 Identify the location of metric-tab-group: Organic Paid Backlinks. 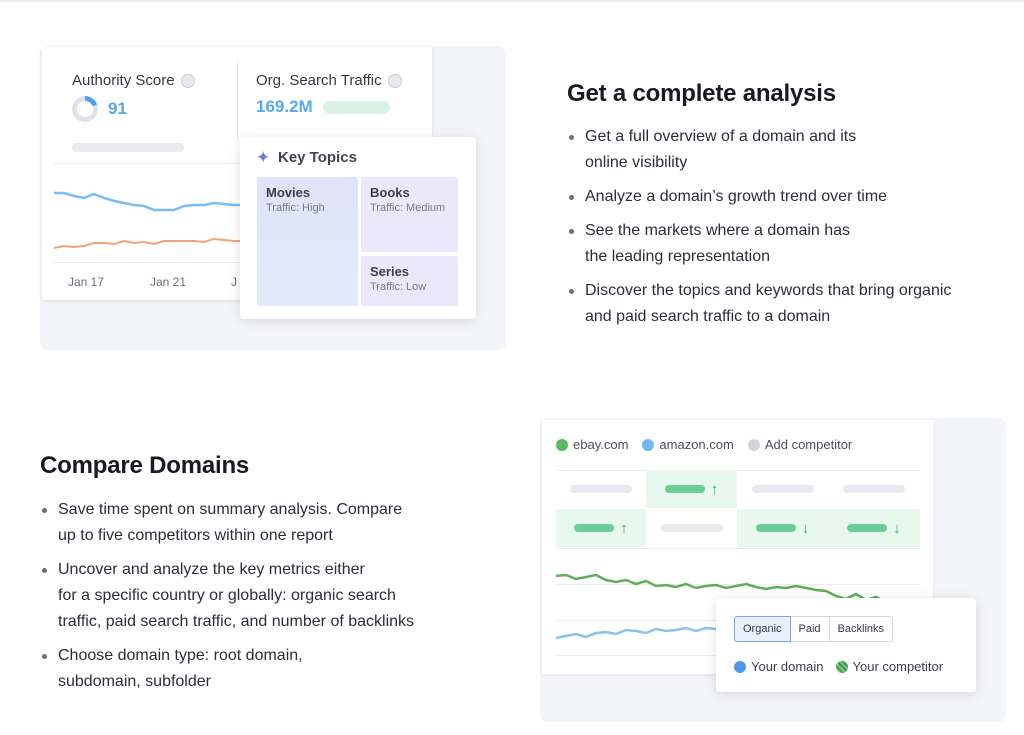
(814, 629).